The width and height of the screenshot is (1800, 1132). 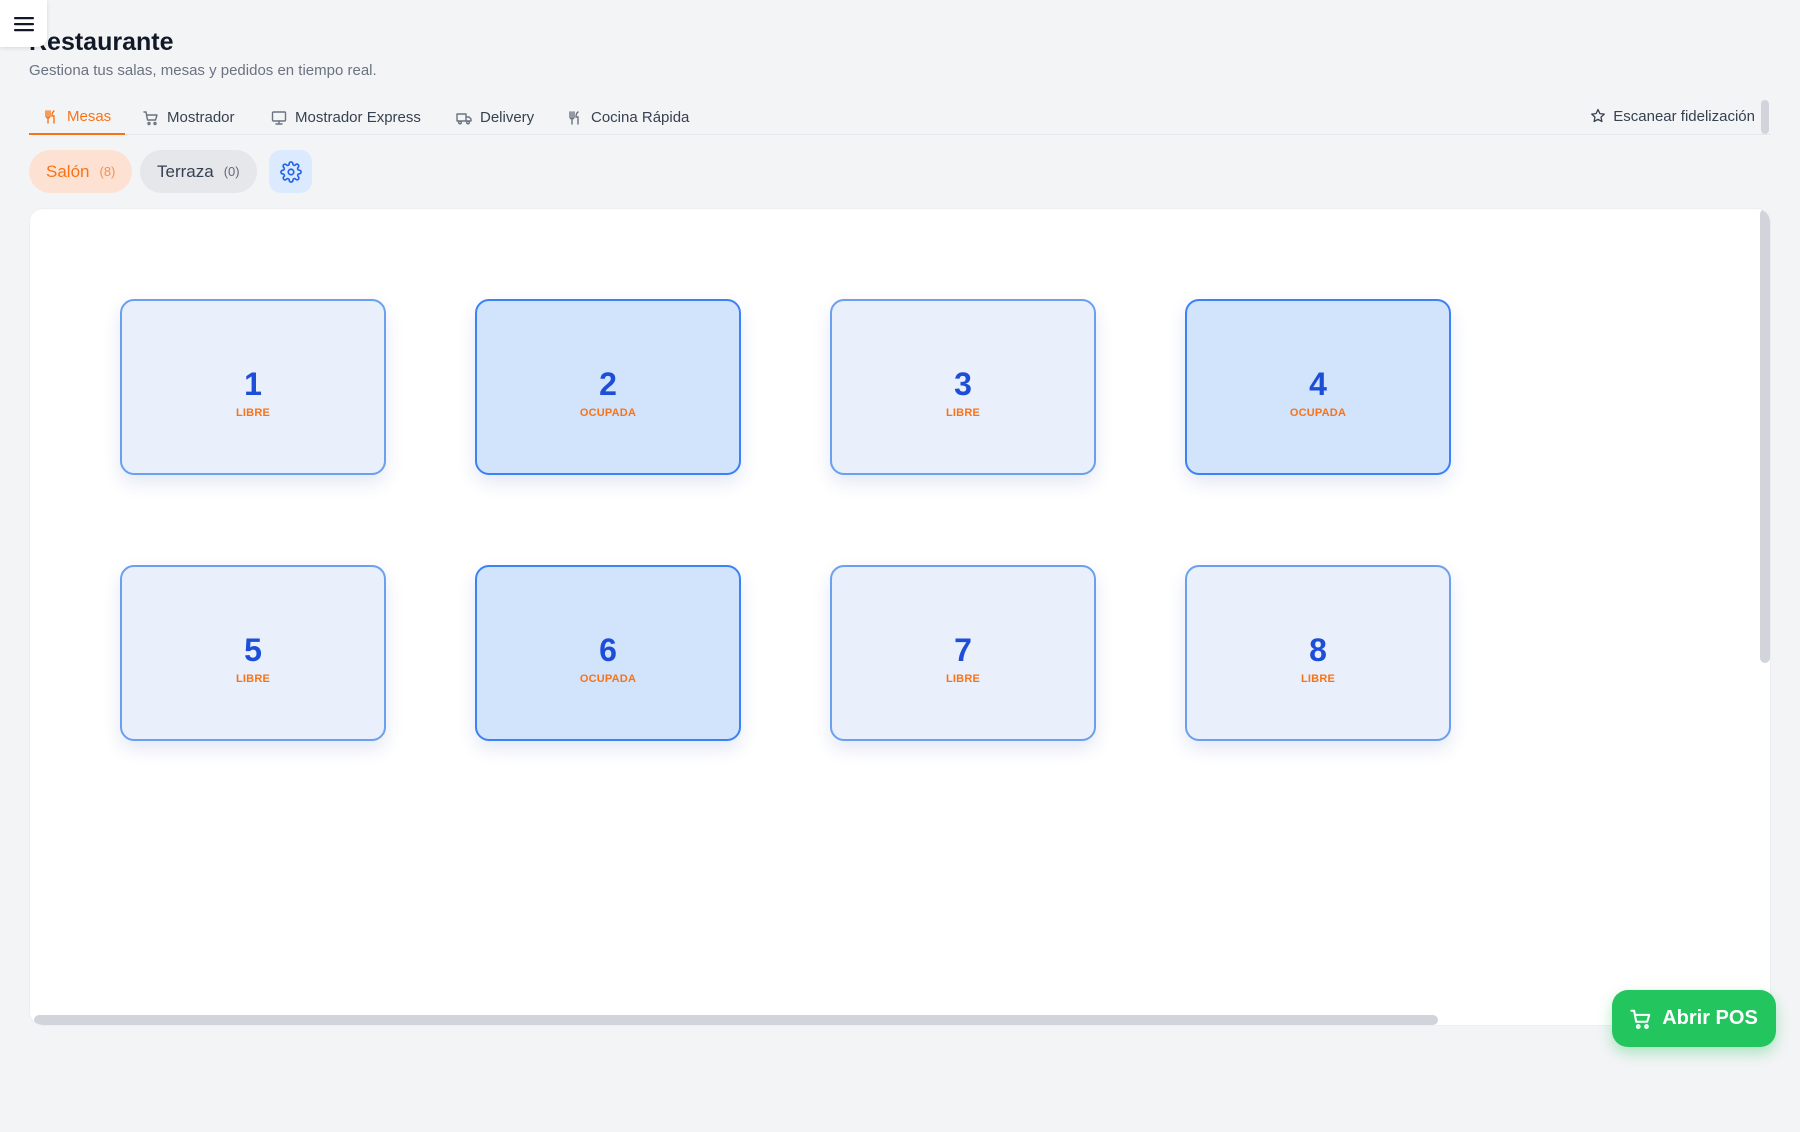 I want to click on tab-label: Mostrador Express, so click(x=358, y=117).